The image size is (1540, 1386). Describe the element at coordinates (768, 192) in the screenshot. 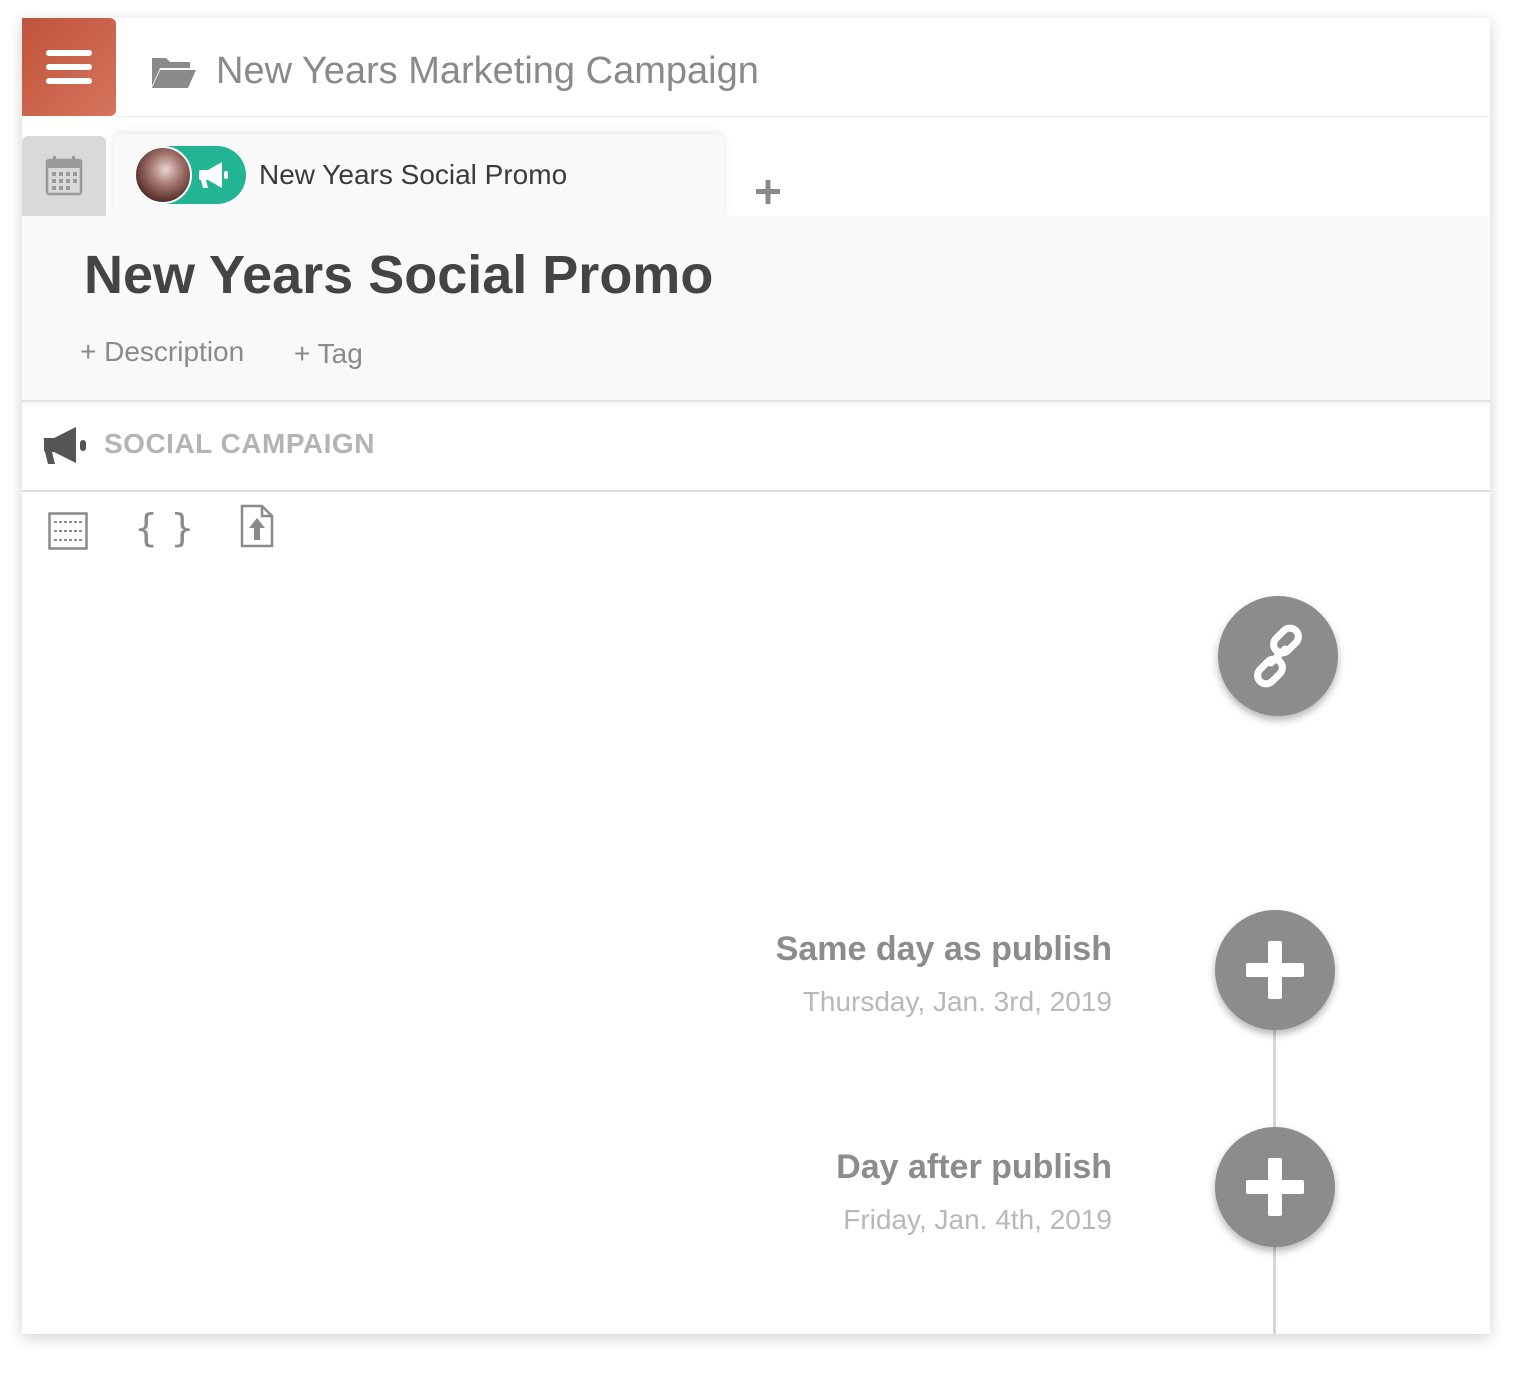

I see `add-tab-button` at that location.